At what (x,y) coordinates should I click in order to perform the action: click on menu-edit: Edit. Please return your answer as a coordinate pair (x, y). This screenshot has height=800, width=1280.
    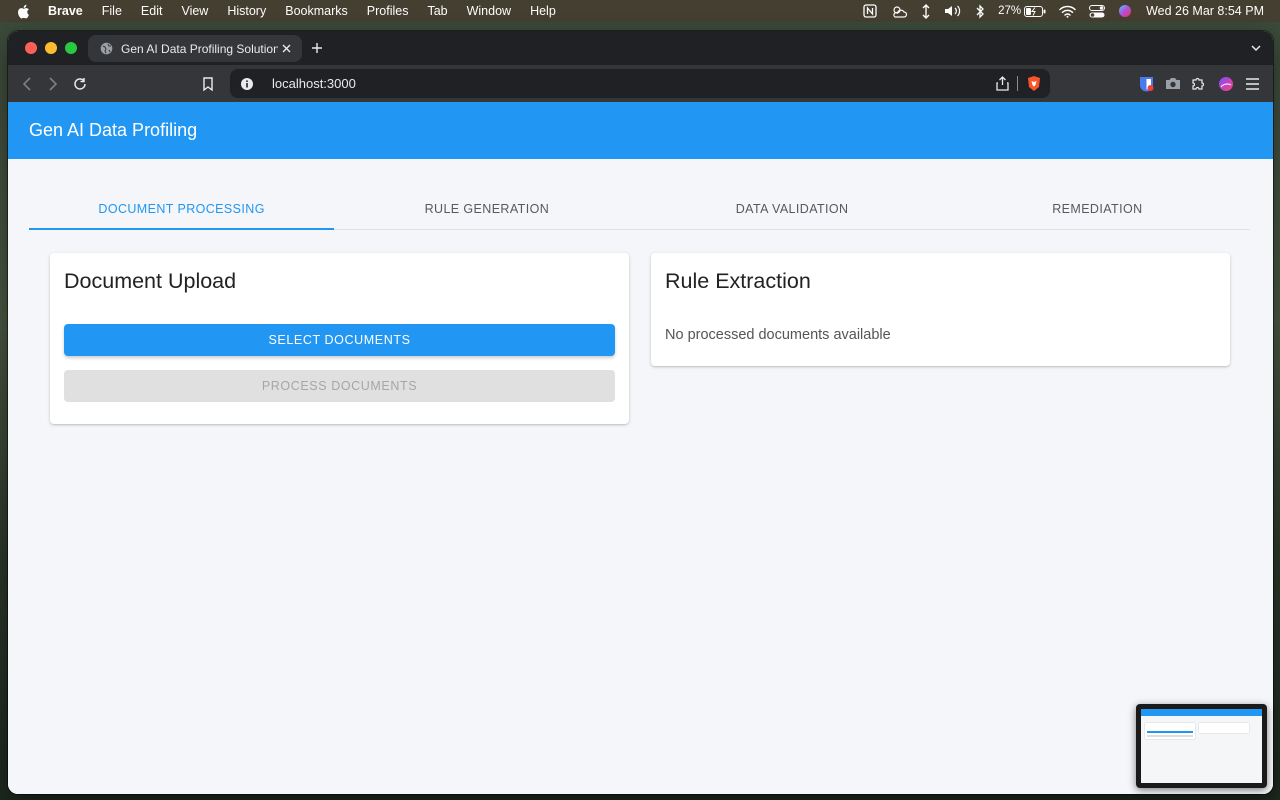
    Looking at the image, I should click on (152, 11).